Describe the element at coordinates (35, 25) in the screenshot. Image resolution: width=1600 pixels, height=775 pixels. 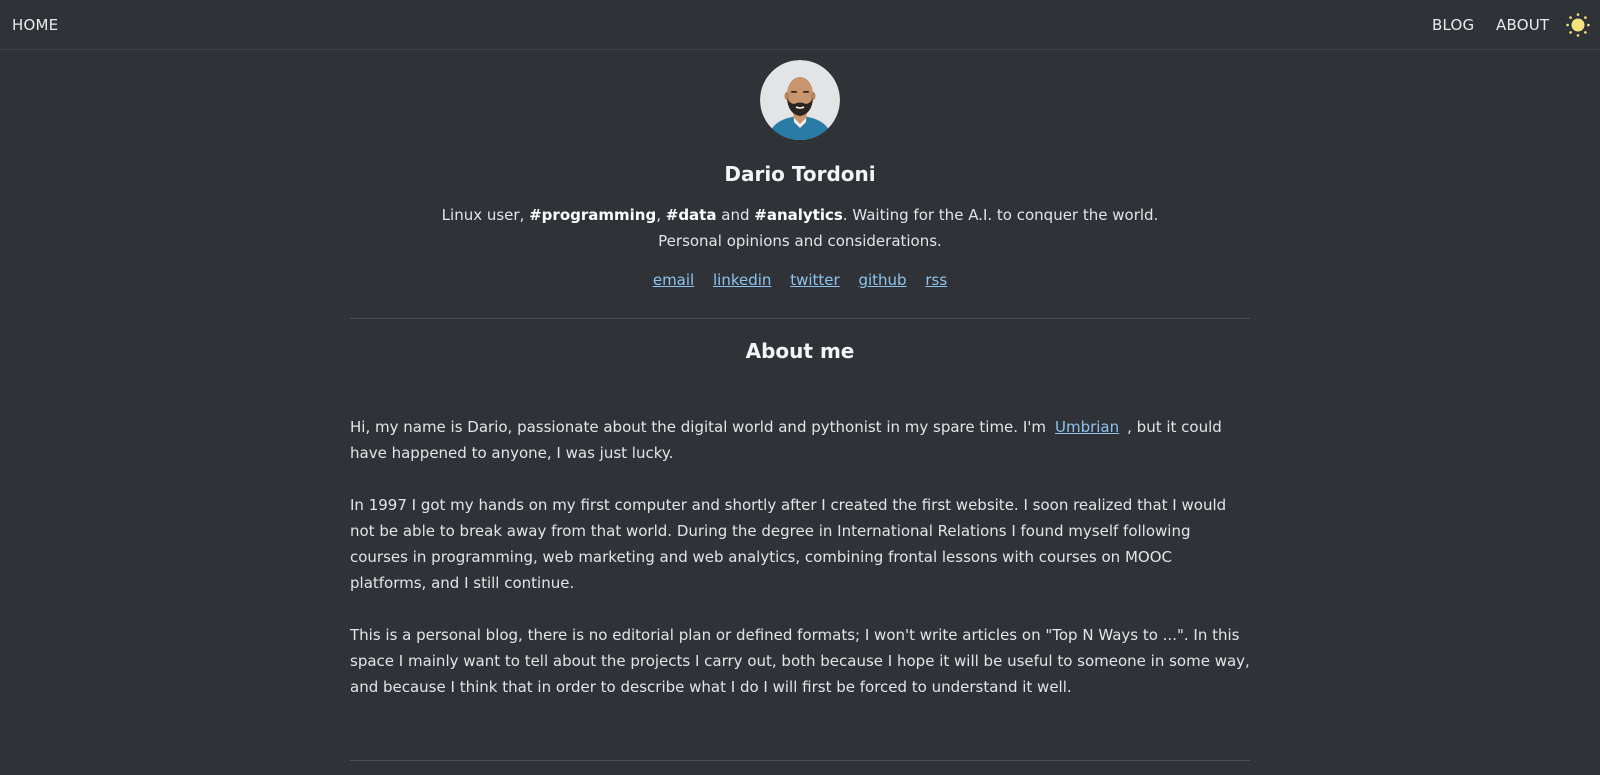
I see `nav-home-link: HOME` at that location.